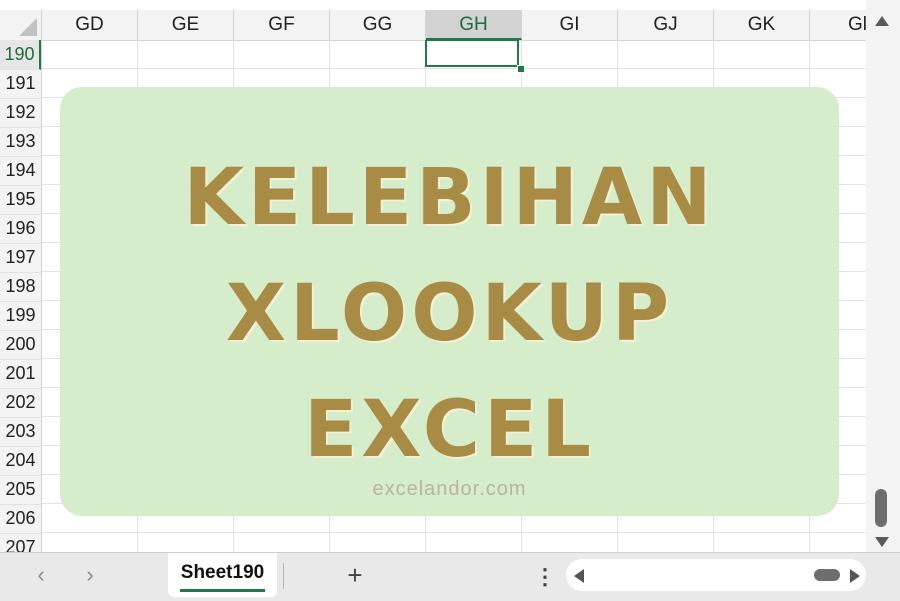 The width and height of the screenshot is (900, 601). I want to click on active-tab-indicator, so click(222, 590).